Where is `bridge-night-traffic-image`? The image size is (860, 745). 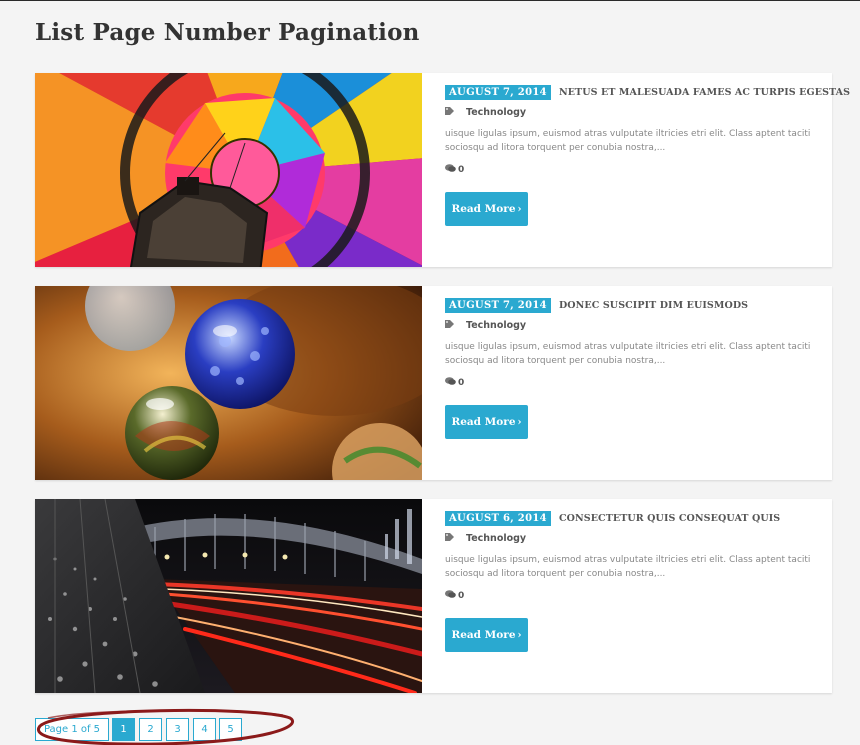
bridge-night-traffic-image is located at coordinates (228, 596).